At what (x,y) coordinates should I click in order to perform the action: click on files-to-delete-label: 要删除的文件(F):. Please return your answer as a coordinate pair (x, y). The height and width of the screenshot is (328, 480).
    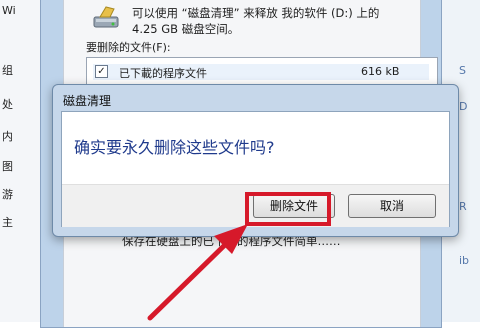
    Looking at the image, I should click on (128, 47).